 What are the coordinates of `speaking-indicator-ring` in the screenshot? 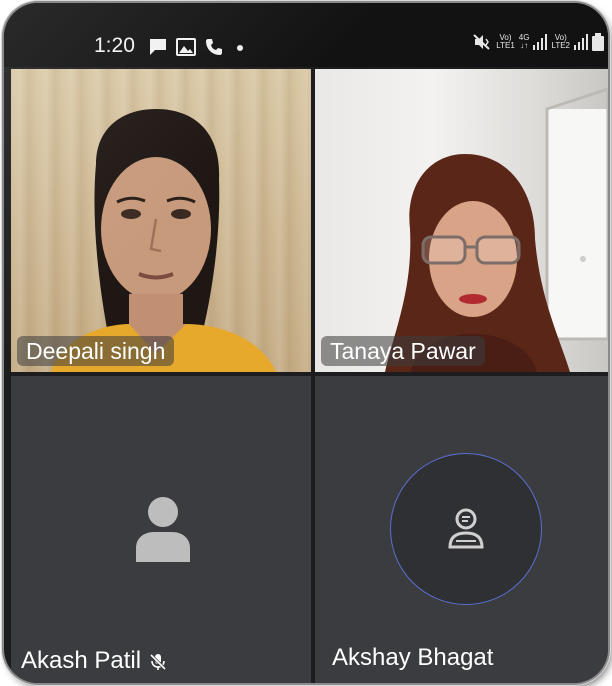 It's located at (466, 529).